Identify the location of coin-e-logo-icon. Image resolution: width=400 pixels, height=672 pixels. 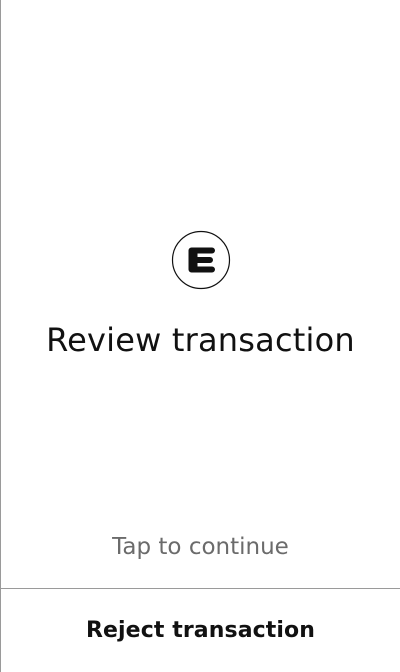
(201, 260).